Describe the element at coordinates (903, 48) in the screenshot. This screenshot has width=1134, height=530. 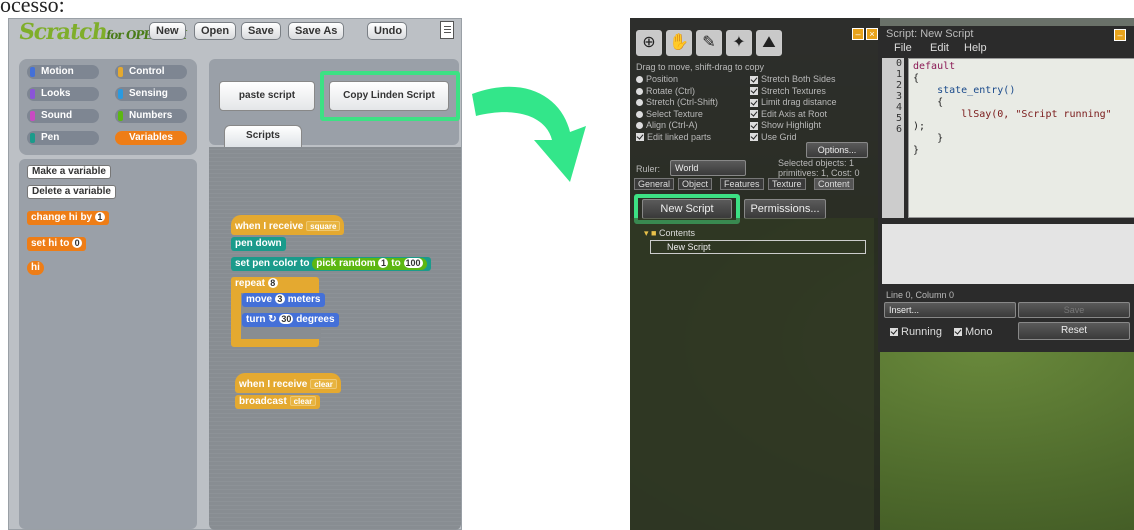
I see `menu-file: File` at that location.